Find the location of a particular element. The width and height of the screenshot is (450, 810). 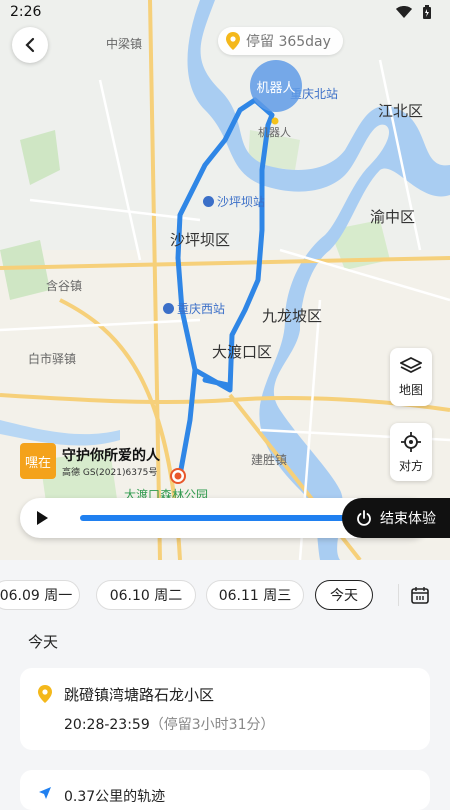

day-selector: 06.09 周一 06.10 周二 06.11 周三 今天 is located at coordinates (225, 595).